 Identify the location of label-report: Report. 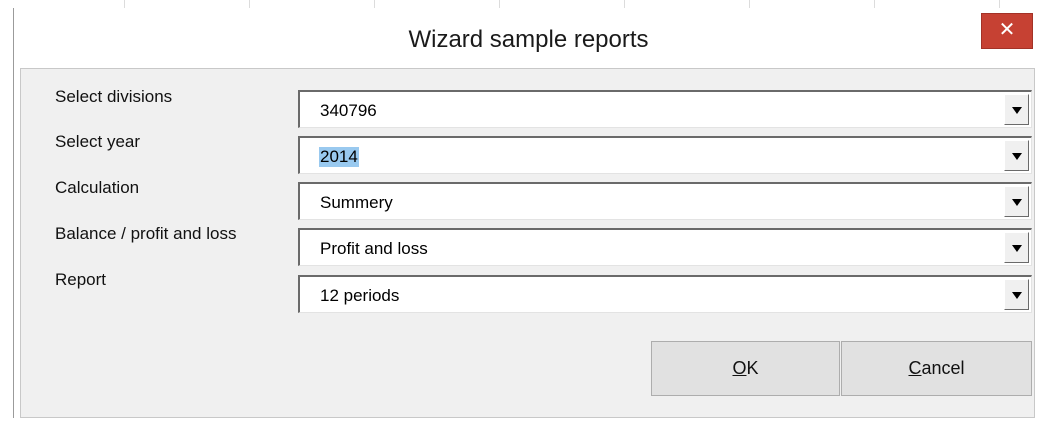
(81, 279).